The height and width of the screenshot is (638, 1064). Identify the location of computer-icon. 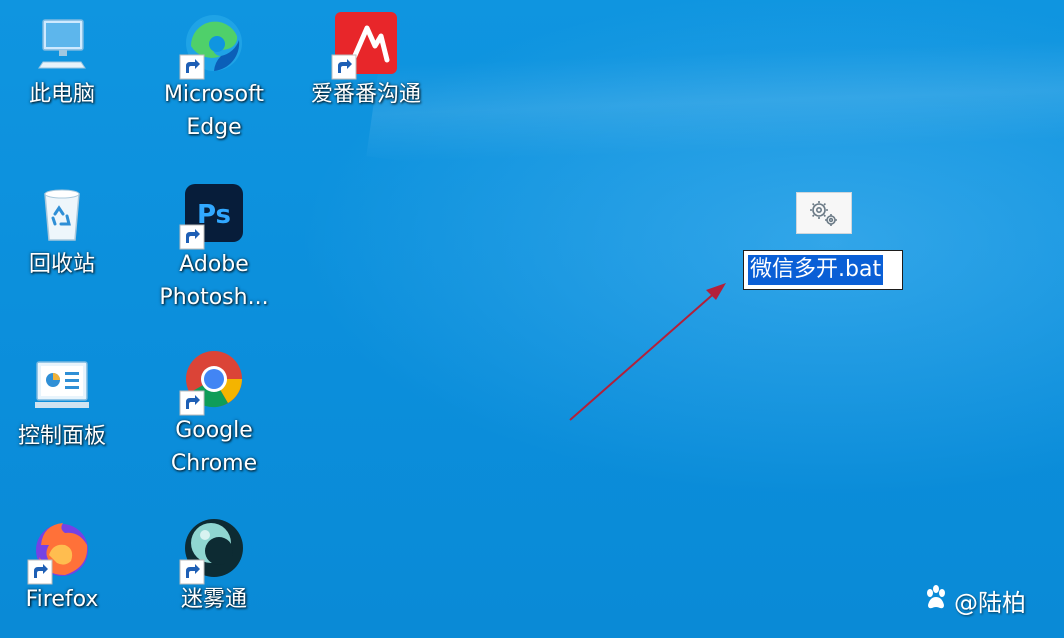
(62, 43).